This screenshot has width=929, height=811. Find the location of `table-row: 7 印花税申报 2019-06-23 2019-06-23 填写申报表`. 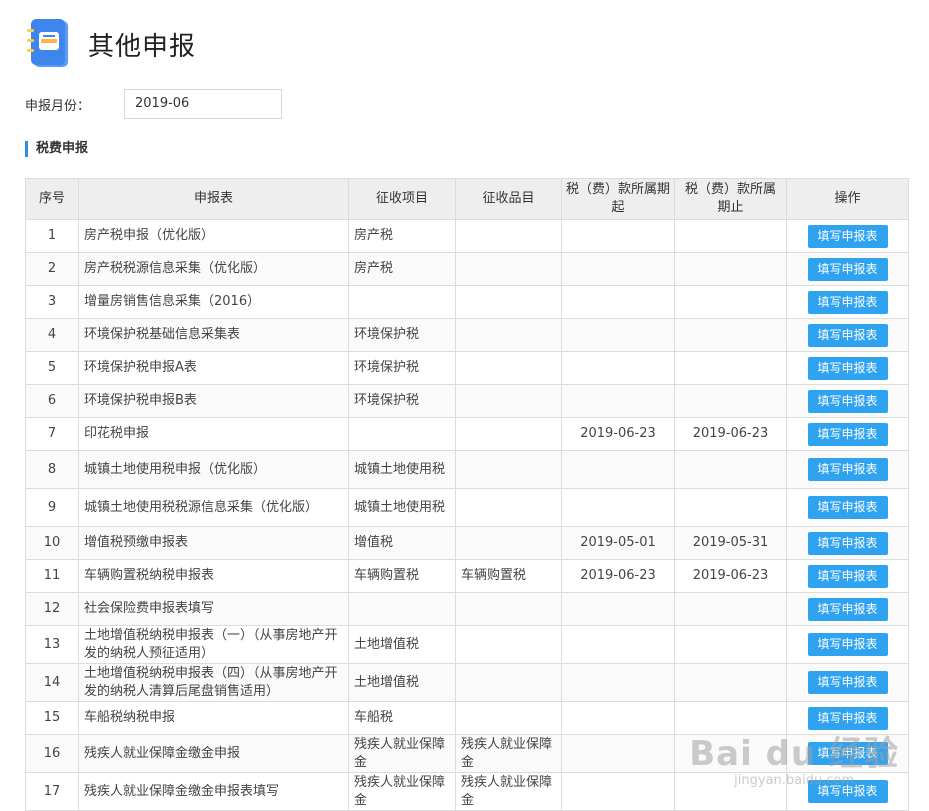

table-row: 7 印花税申报 2019-06-23 2019-06-23 填写申报表 is located at coordinates (467, 434).